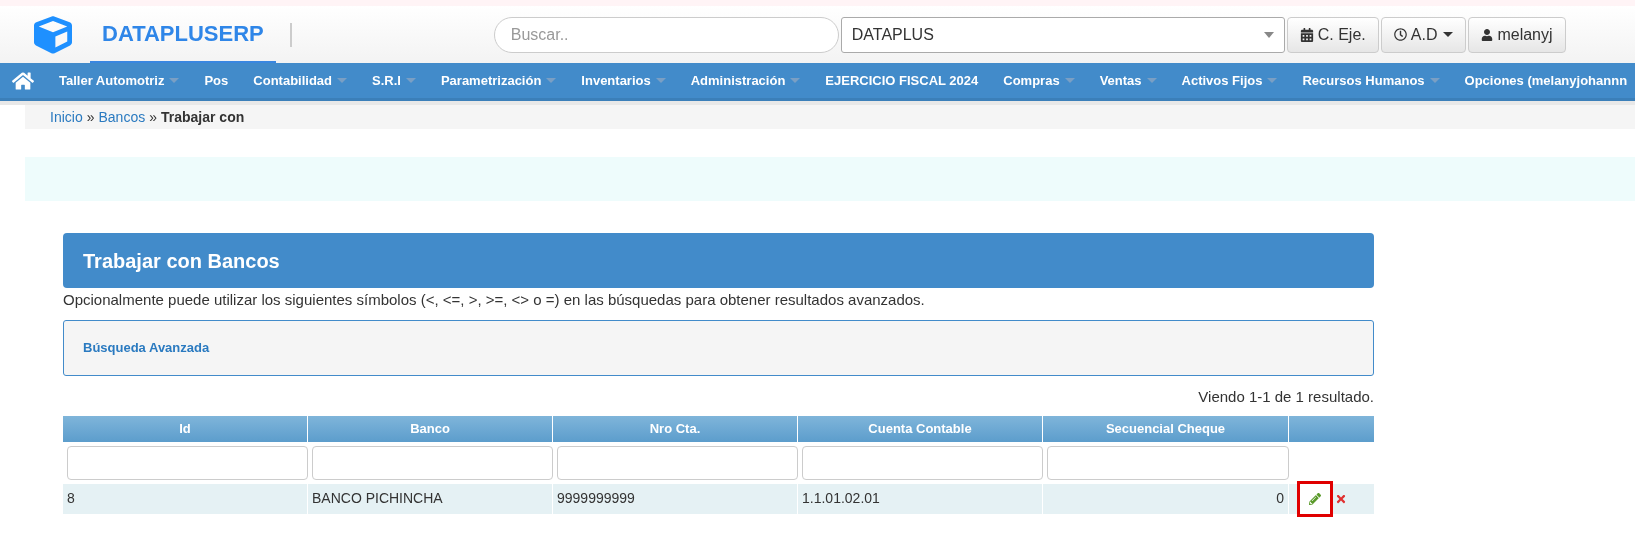 The width and height of the screenshot is (1635, 536). What do you see at coordinates (53, 34) in the screenshot?
I see `cube-logo-icon` at bounding box center [53, 34].